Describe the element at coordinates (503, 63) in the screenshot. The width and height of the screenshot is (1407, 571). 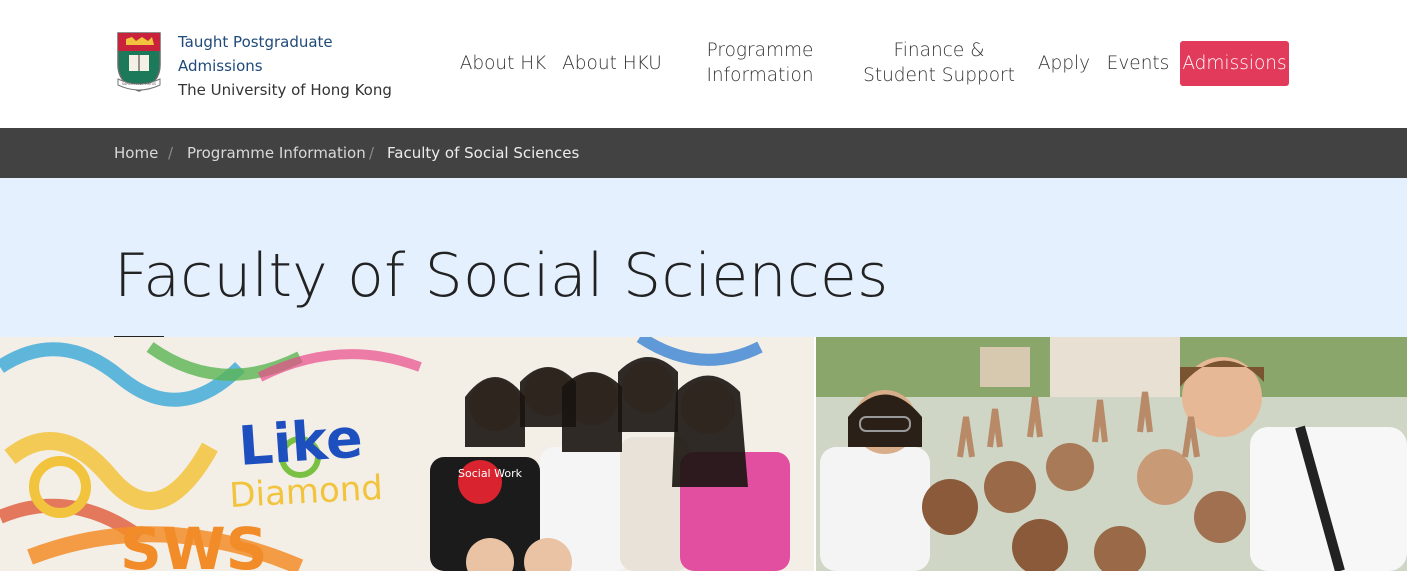
I see `nav-about-hk: About HK` at that location.